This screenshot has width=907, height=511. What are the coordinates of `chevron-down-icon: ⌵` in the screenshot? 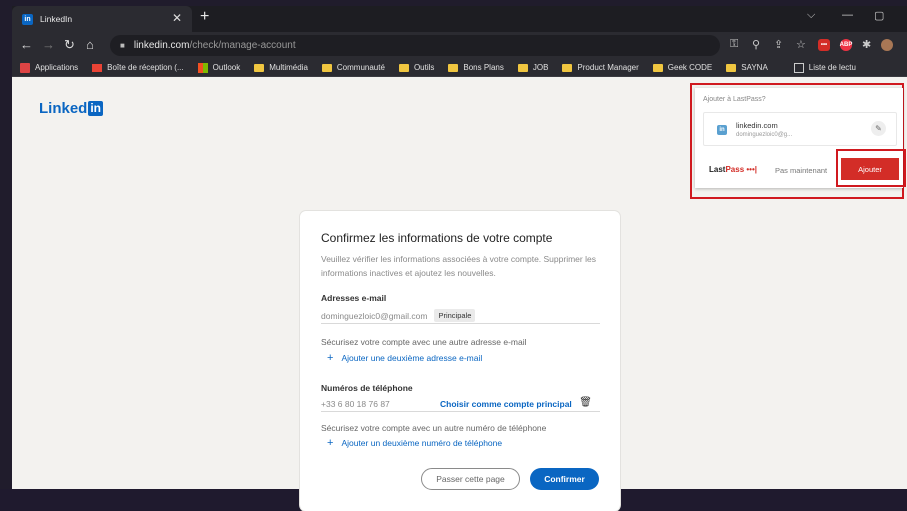 It's located at (811, 15).